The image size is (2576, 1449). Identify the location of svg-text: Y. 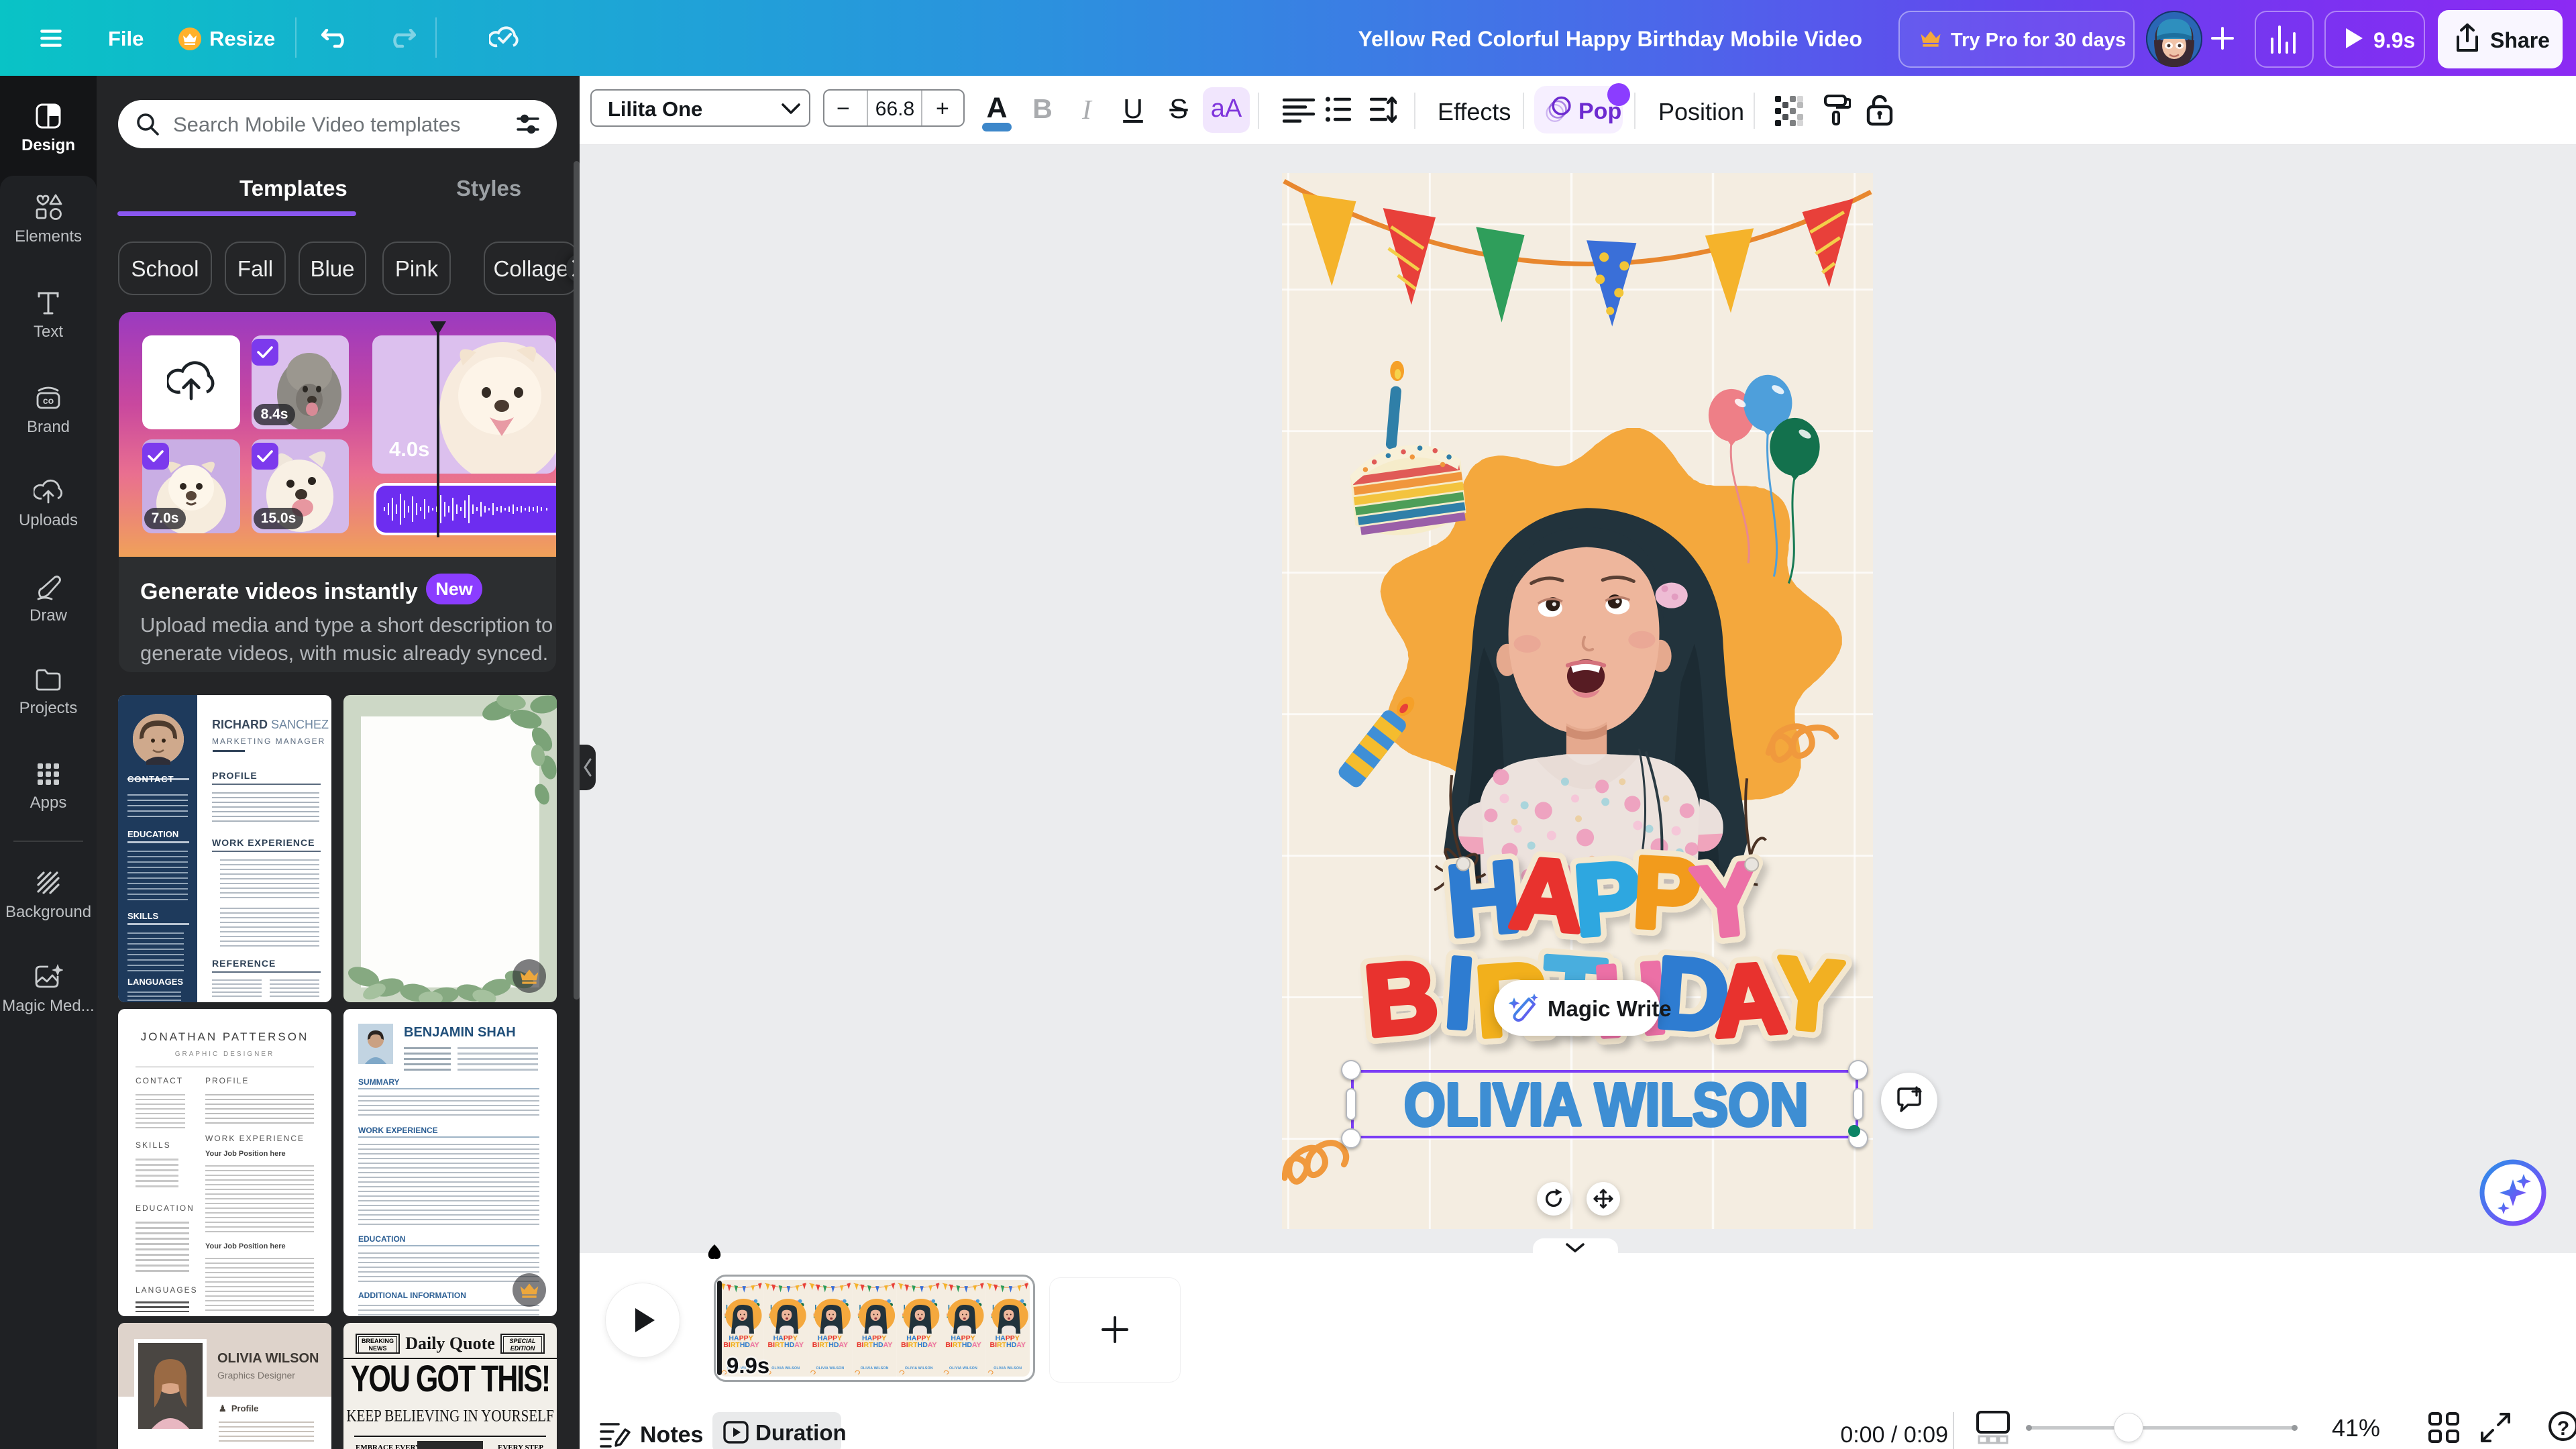
(1808, 994).